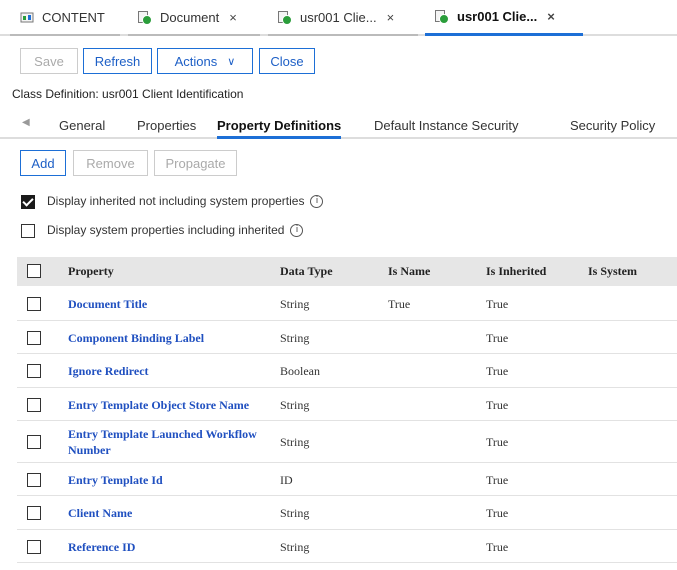 Image resolution: width=677 pixels, height=570 pixels. Describe the element at coordinates (73, 17) in the screenshot. I see `tab-content-label: CONTENT` at that location.